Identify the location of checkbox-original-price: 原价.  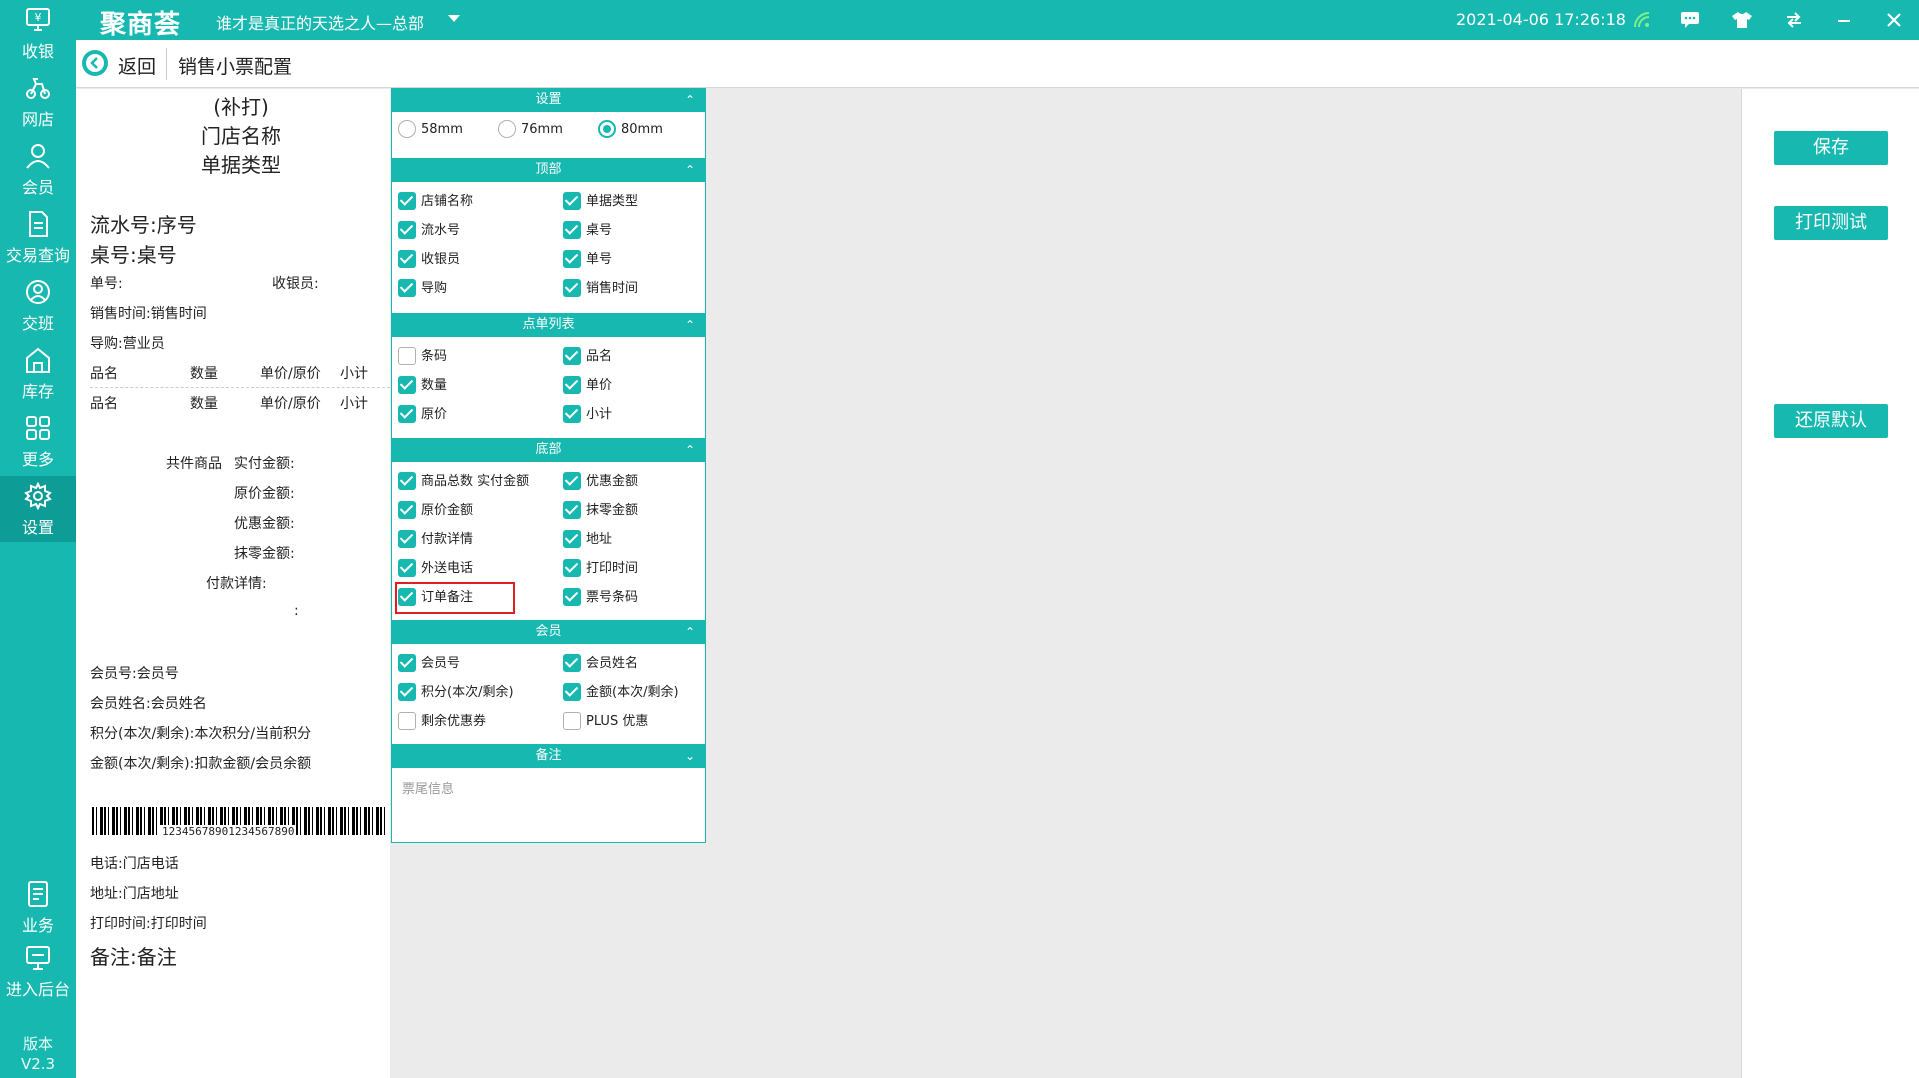
(422, 414).